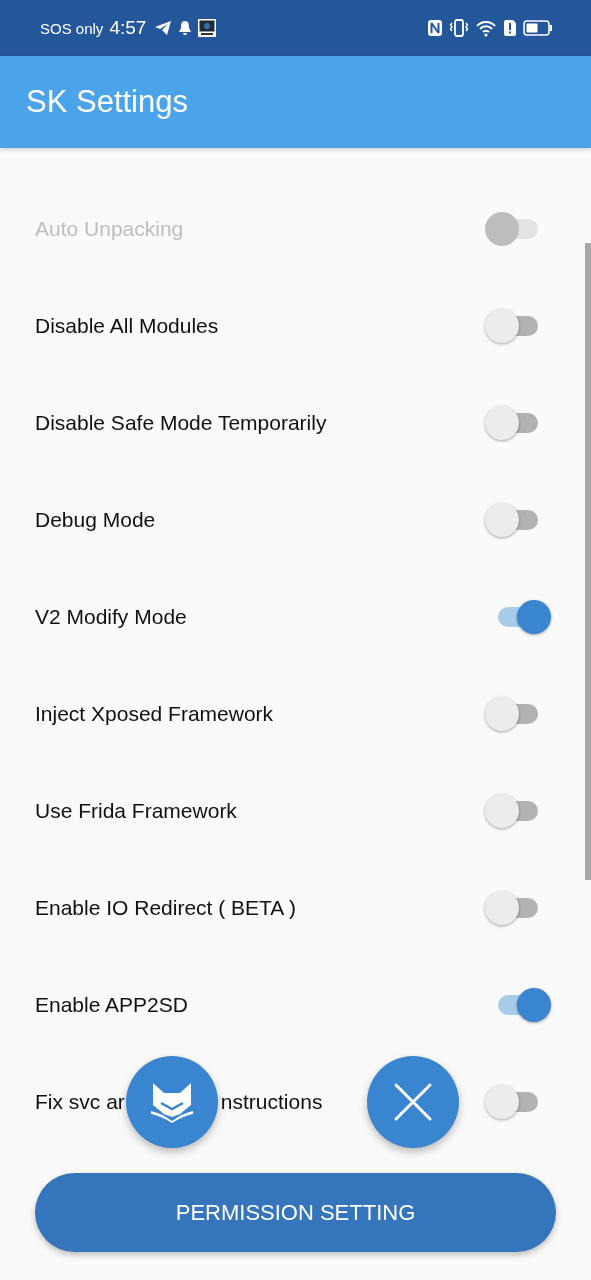 This screenshot has height=1280, width=591. What do you see at coordinates (80, 1101) in the screenshot?
I see `setting-label: Fix svc ar` at bounding box center [80, 1101].